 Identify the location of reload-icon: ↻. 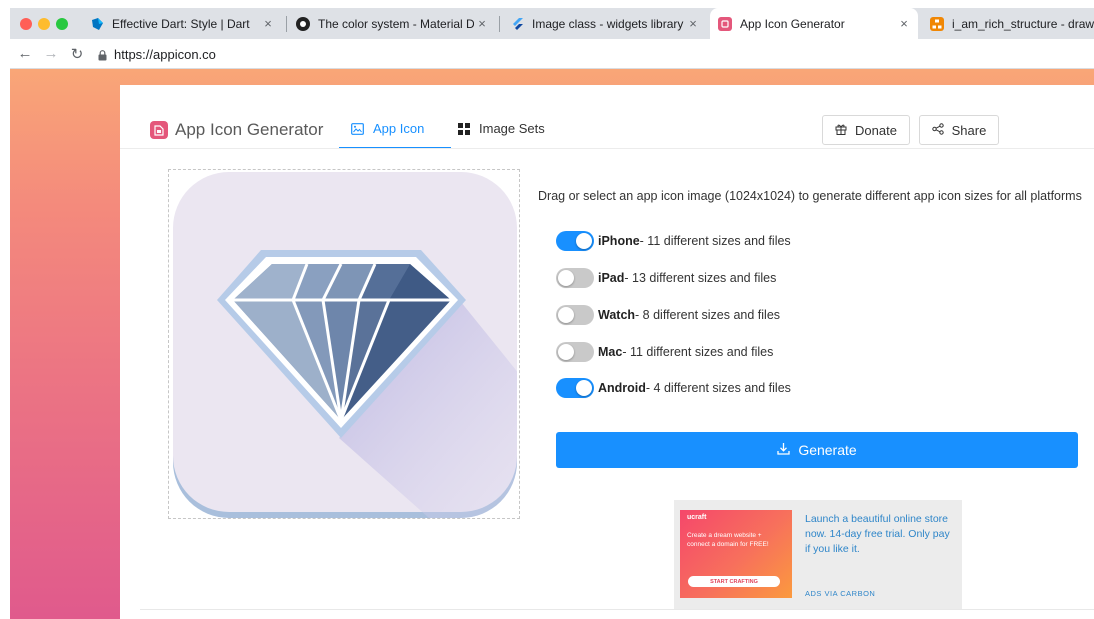
(77, 54).